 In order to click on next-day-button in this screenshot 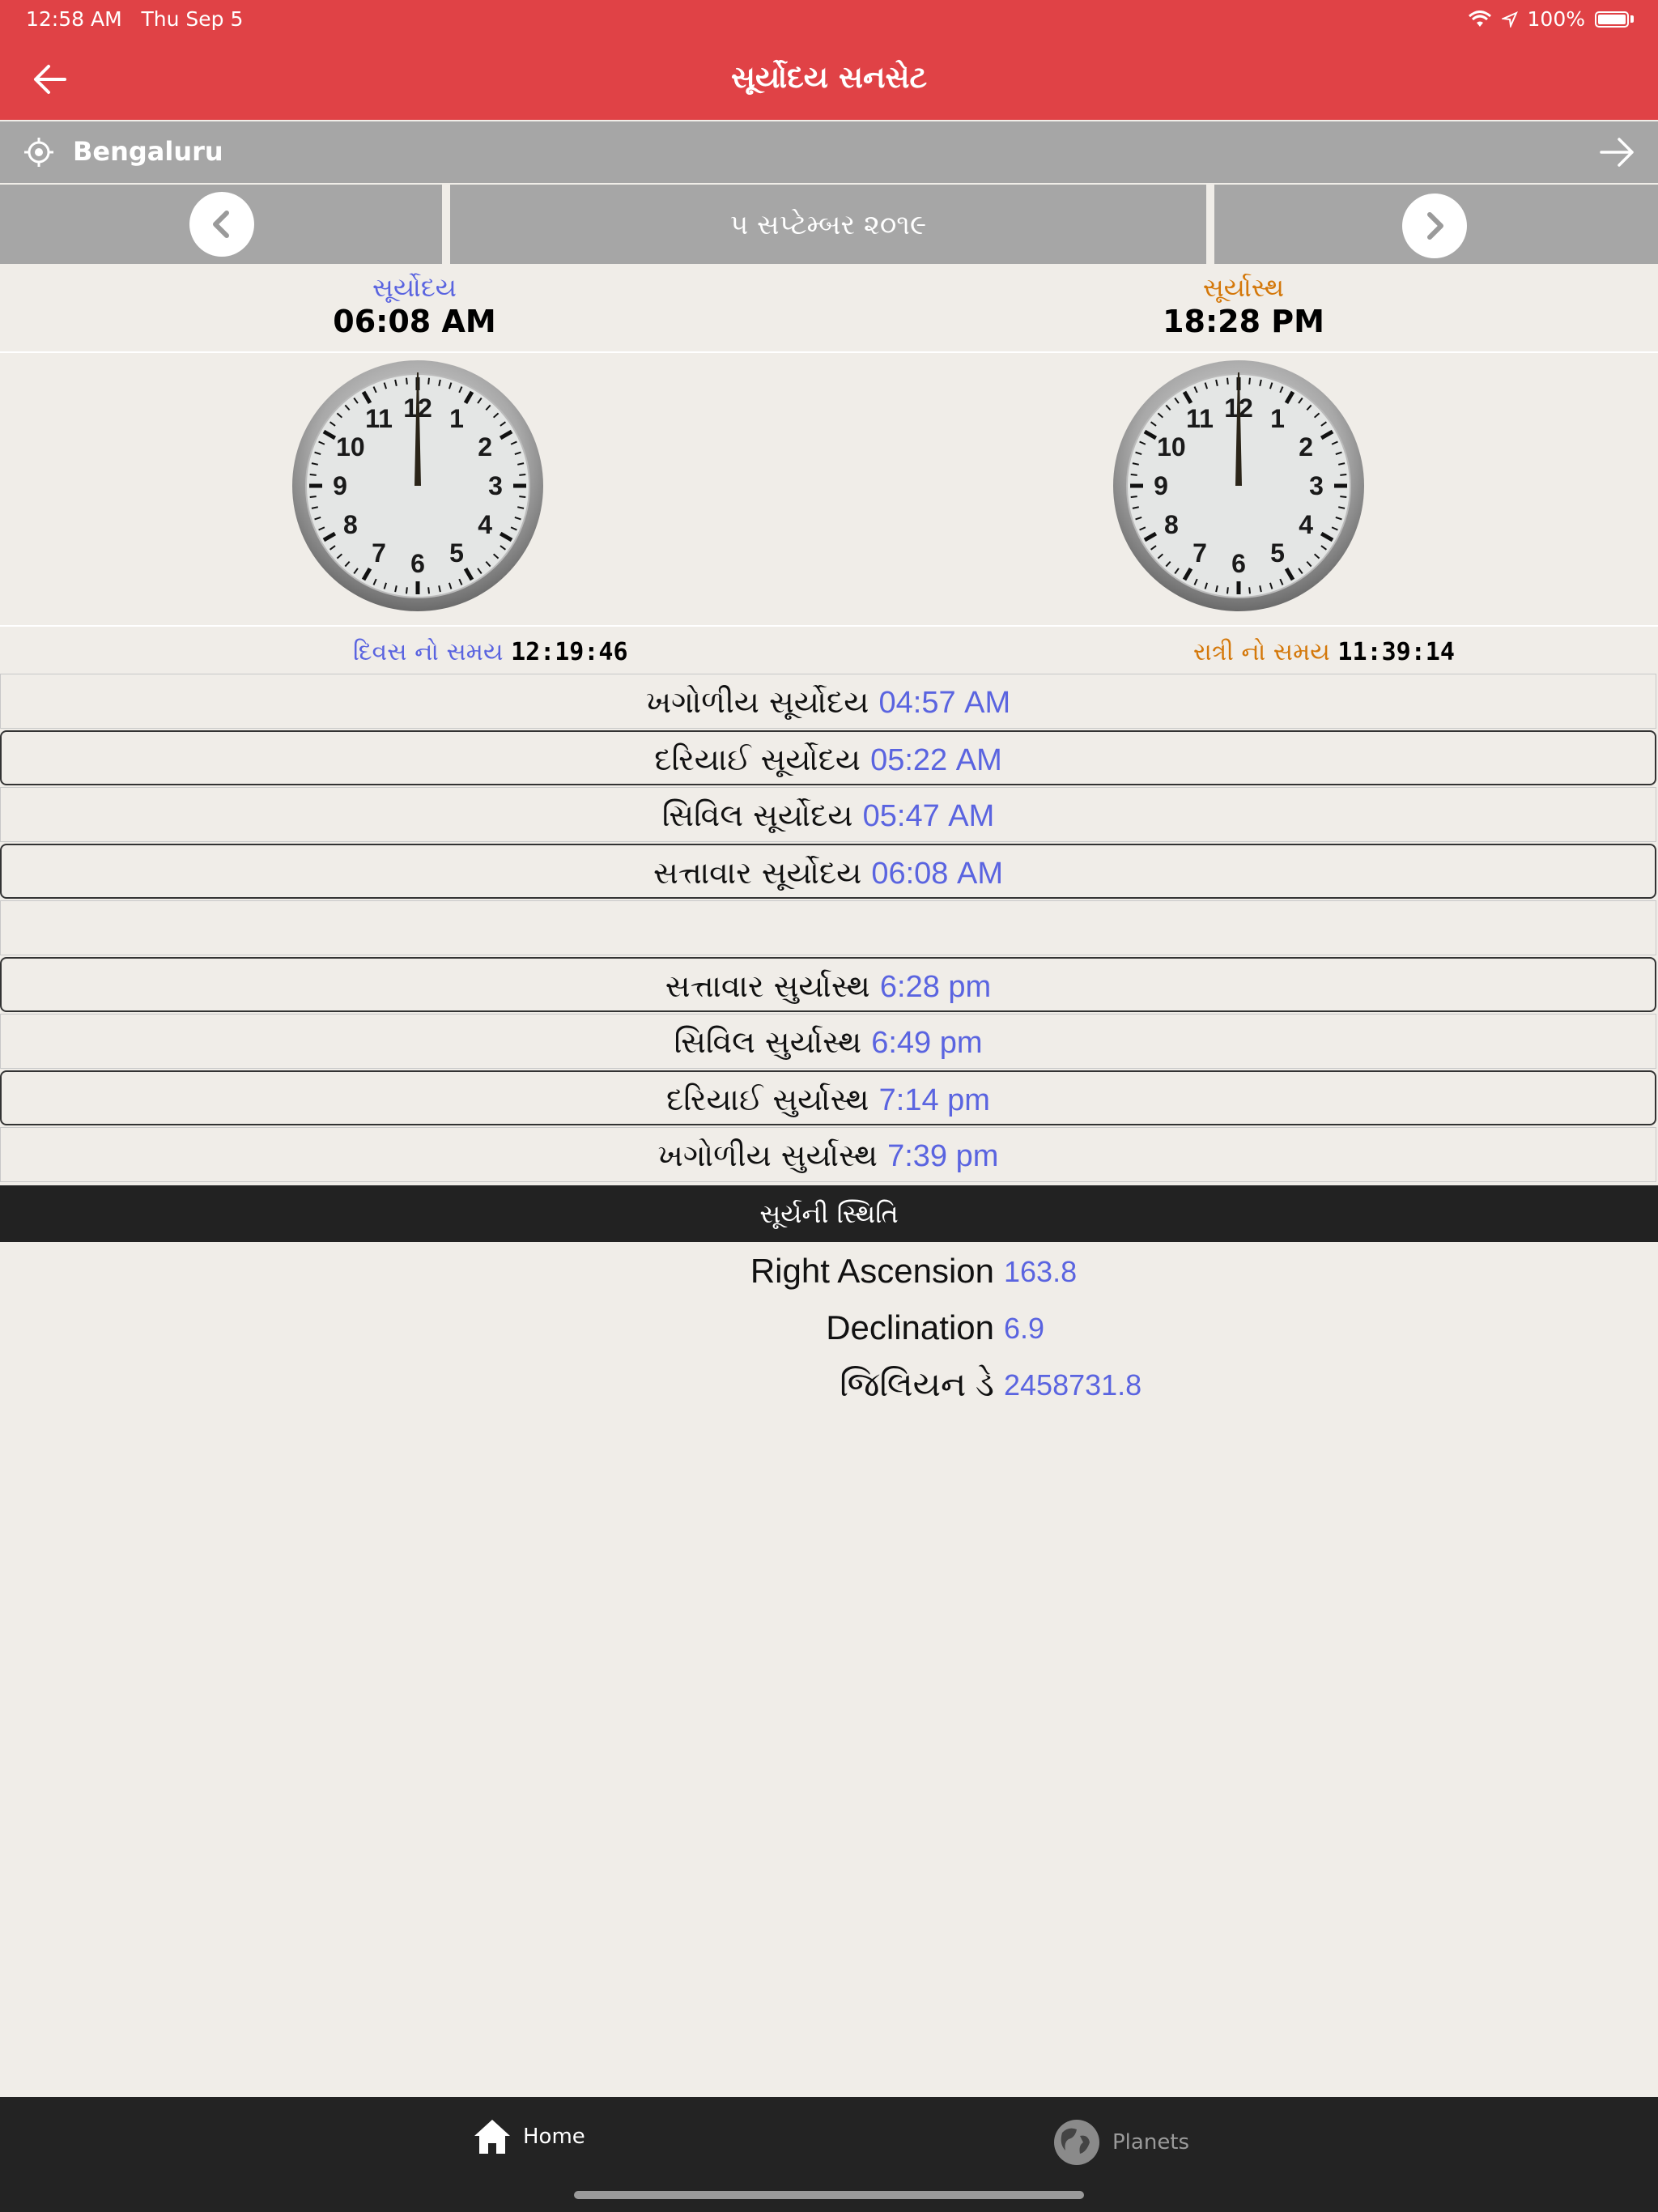, I will do `click(1434, 226)`.